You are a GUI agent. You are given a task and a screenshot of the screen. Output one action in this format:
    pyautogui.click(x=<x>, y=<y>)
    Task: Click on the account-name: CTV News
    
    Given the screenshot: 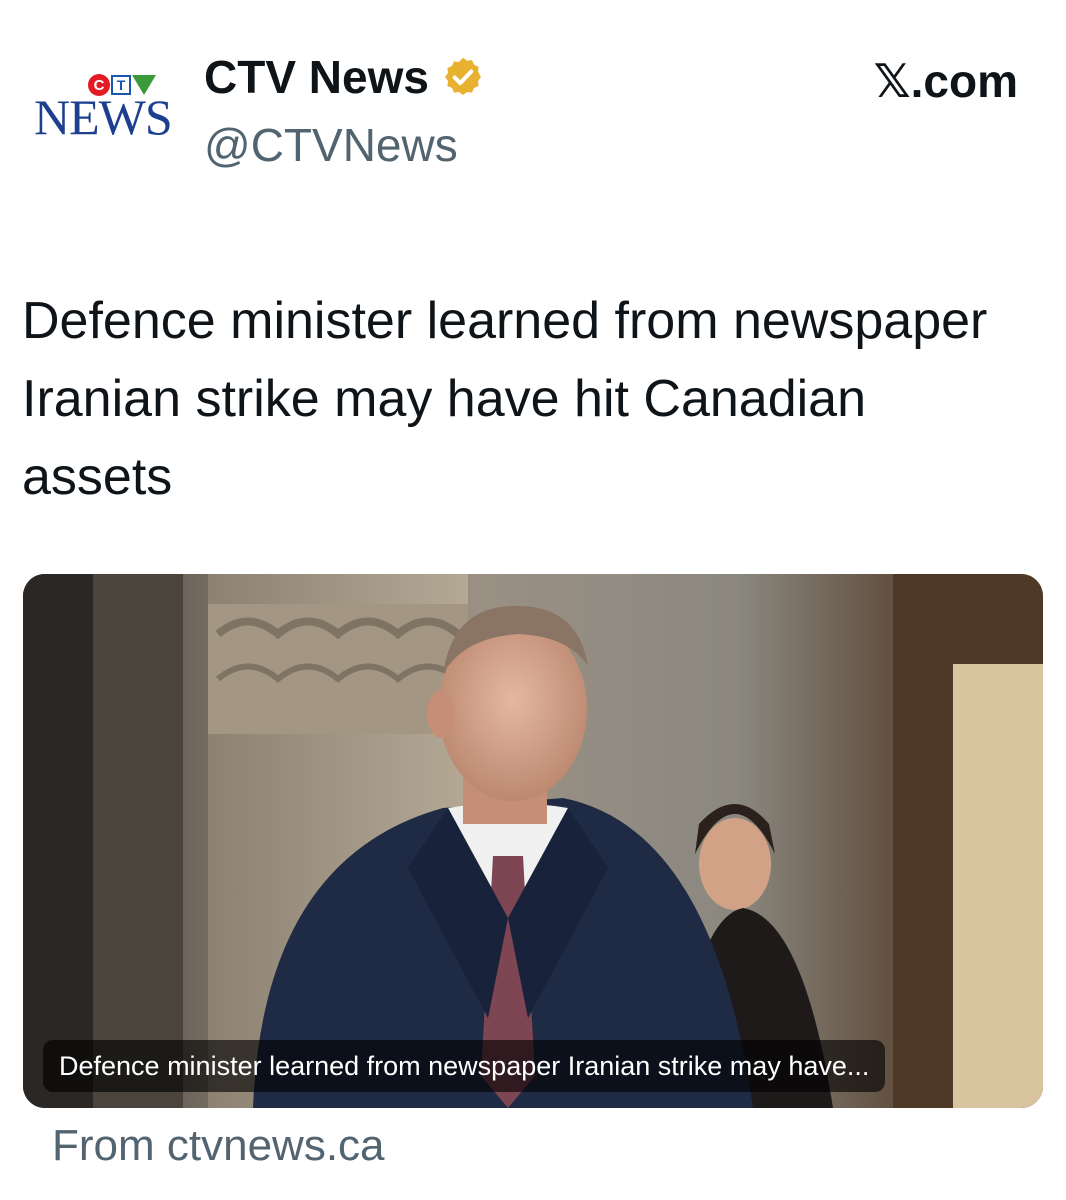 What is the action you would take?
    pyautogui.click(x=316, y=77)
    